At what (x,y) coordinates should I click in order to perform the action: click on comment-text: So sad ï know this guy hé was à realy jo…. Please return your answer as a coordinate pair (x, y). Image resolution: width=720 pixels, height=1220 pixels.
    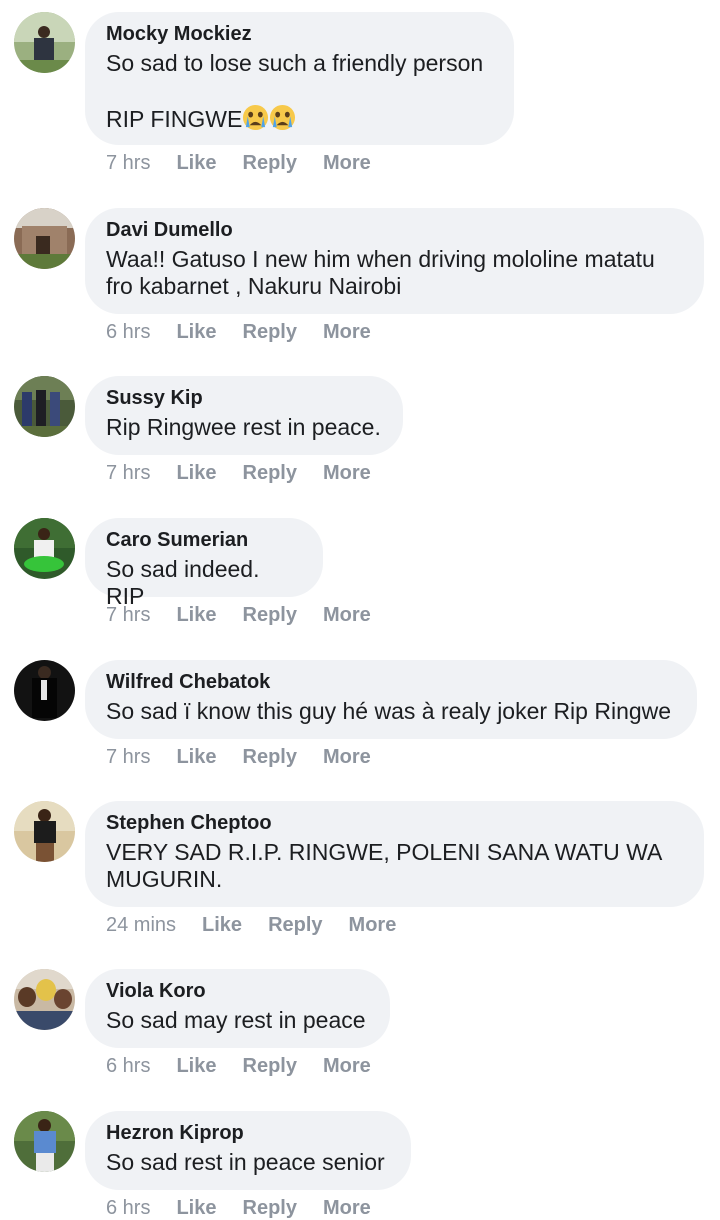
    Looking at the image, I should click on (389, 711).